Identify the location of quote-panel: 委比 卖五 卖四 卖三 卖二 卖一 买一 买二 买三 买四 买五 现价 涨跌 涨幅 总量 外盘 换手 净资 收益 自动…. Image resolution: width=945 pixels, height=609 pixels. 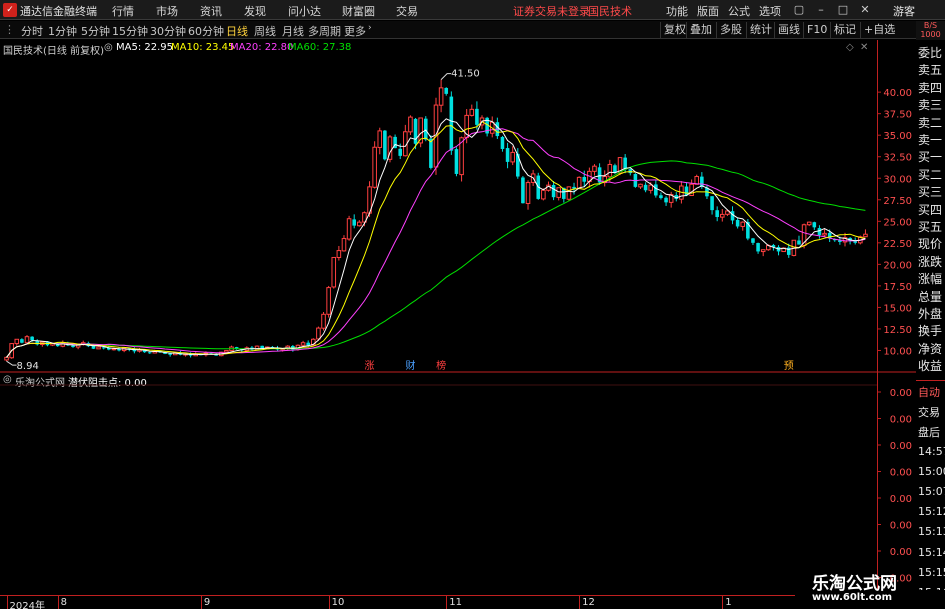
(930, 319).